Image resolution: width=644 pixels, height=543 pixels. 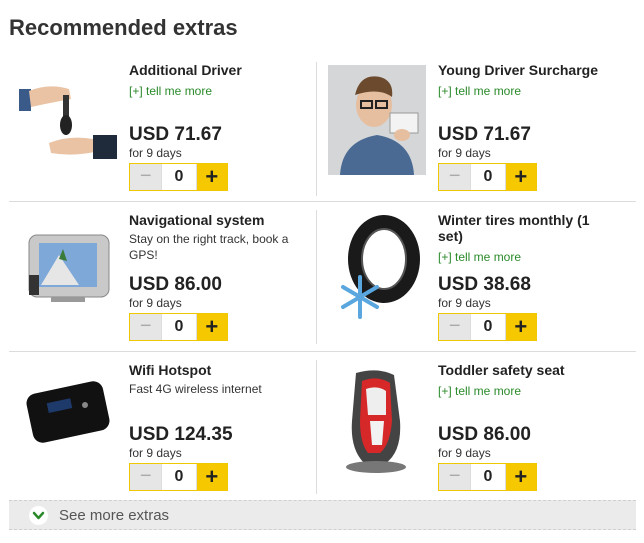 What do you see at coordinates (123, 27) in the screenshot?
I see `section-heading: Recommended extras` at bounding box center [123, 27].